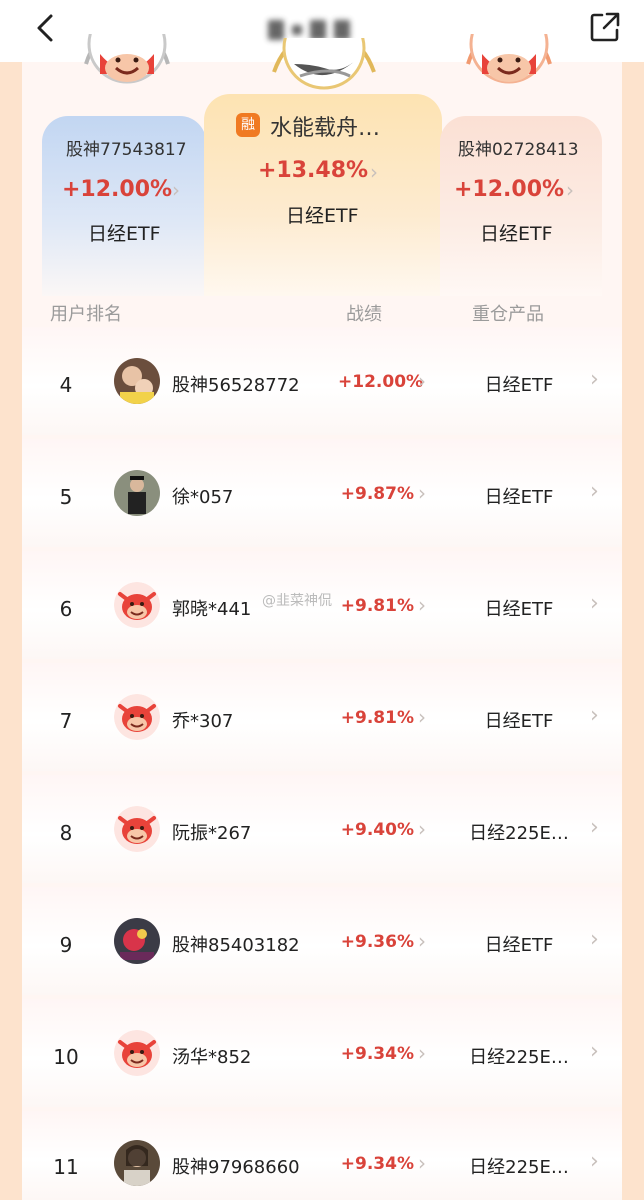 Image resolution: width=644 pixels, height=1200 pixels. What do you see at coordinates (66, 385) in the screenshot?
I see `rank-number: 4` at bounding box center [66, 385].